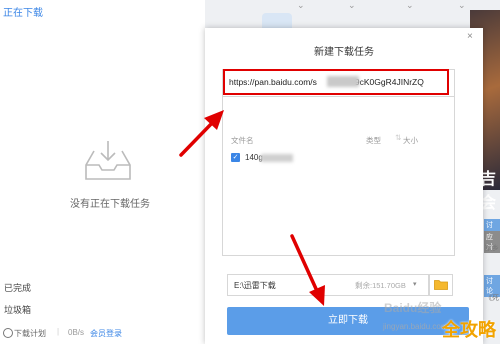  What do you see at coordinates (415, 326) in the screenshot?
I see `watermark-url: jingyan.baidu.com` at bounding box center [415, 326].